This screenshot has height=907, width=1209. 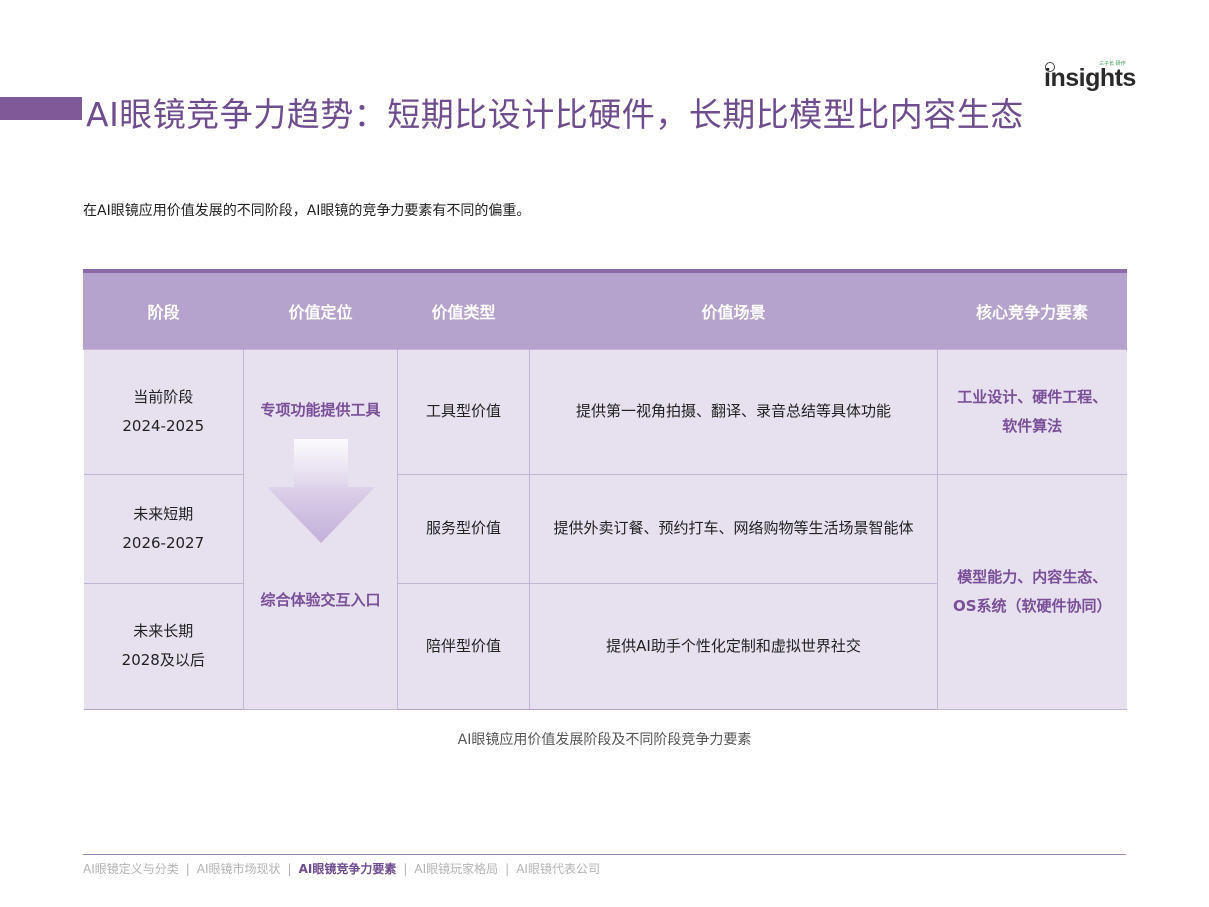 I want to click on scene-cell: 提供第一视角拍摄、翻译、录音总结等具体功能, so click(x=733, y=411).